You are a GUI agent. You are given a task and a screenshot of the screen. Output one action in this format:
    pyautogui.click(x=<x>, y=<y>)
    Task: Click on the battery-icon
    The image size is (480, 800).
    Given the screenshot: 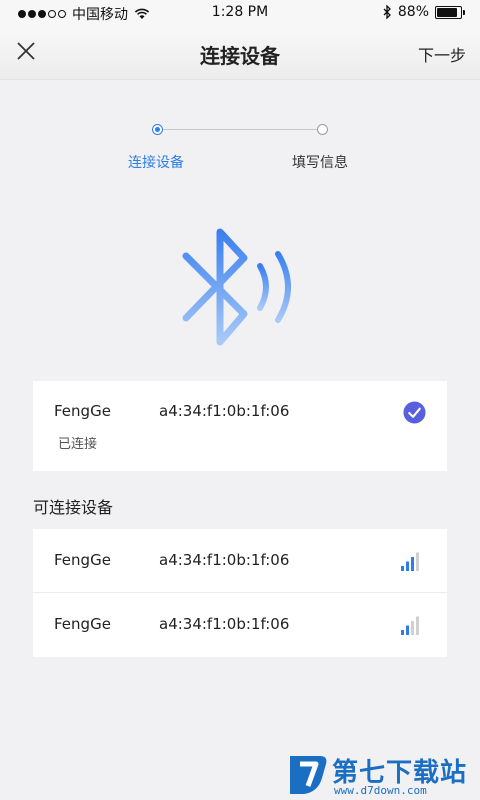 What is the action you would take?
    pyautogui.click(x=450, y=12)
    